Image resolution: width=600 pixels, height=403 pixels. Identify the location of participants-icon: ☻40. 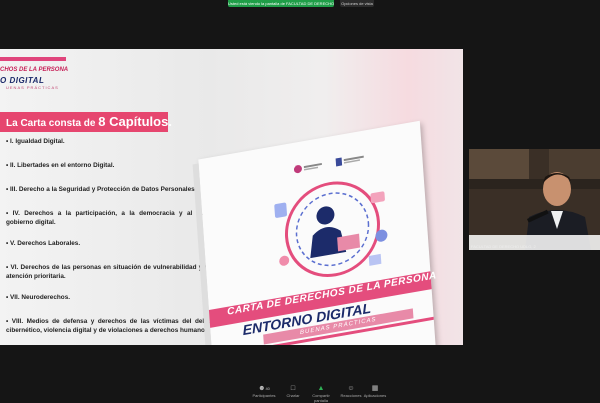
(264, 388).